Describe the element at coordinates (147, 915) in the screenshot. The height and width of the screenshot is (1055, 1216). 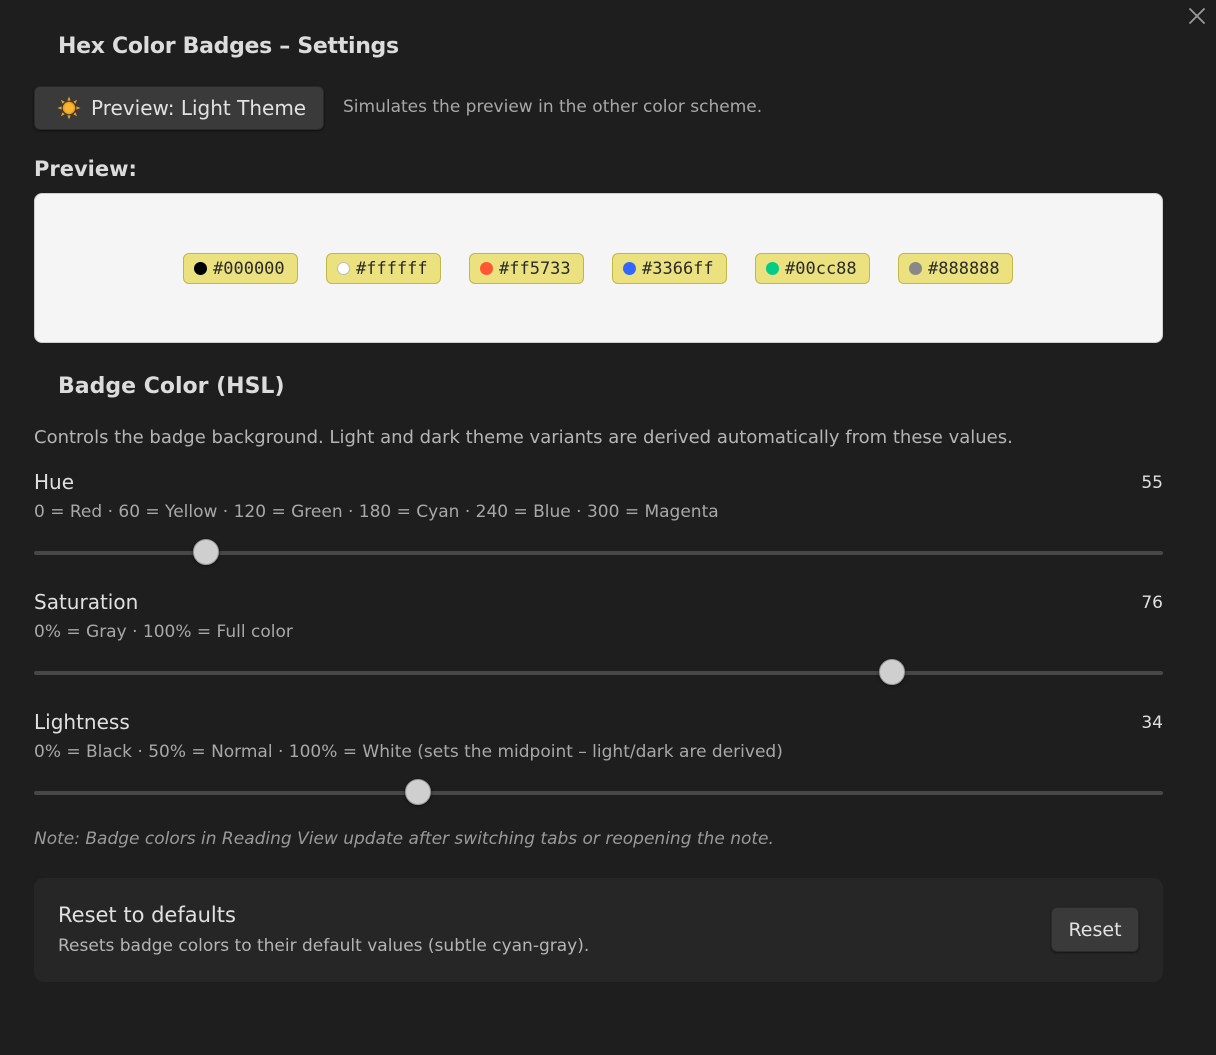
I see `reset-title: Reset to defaults` at that location.